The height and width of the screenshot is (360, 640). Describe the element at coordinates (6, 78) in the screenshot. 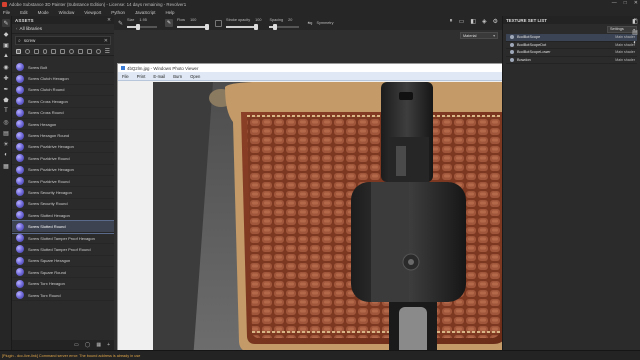

I see `clone-icon: ✚` at that location.